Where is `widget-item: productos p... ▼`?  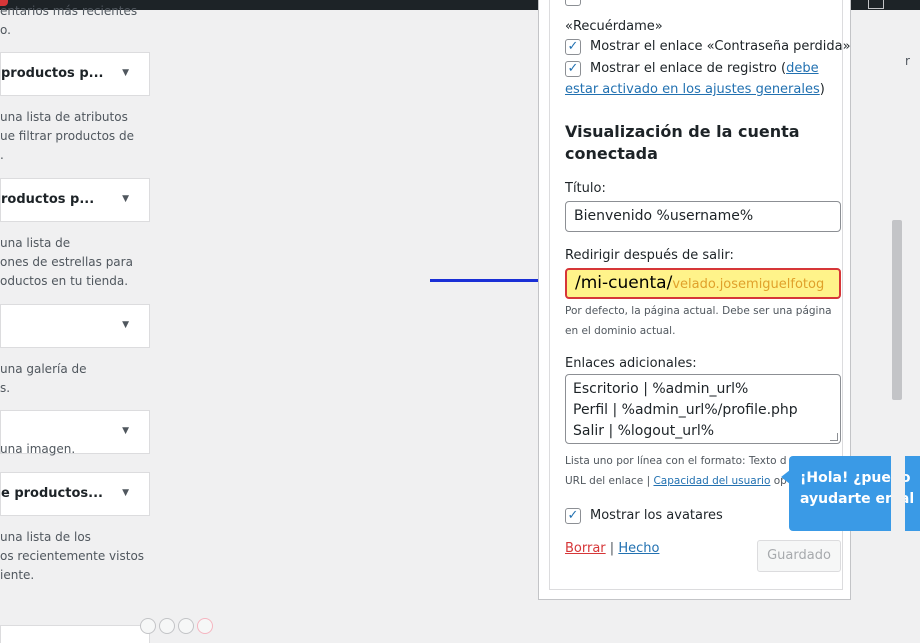 widget-item: productos p... ▼ is located at coordinates (75, 74).